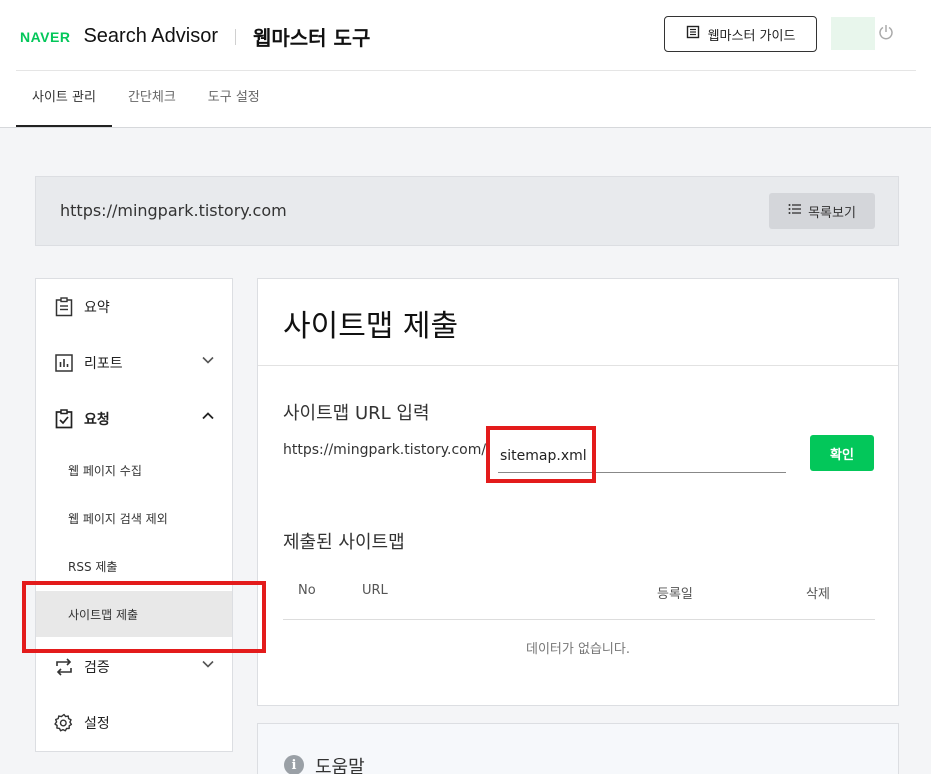  What do you see at coordinates (340, 765) in the screenshot?
I see `help-title: 도움말` at bounding box center [340, 765].